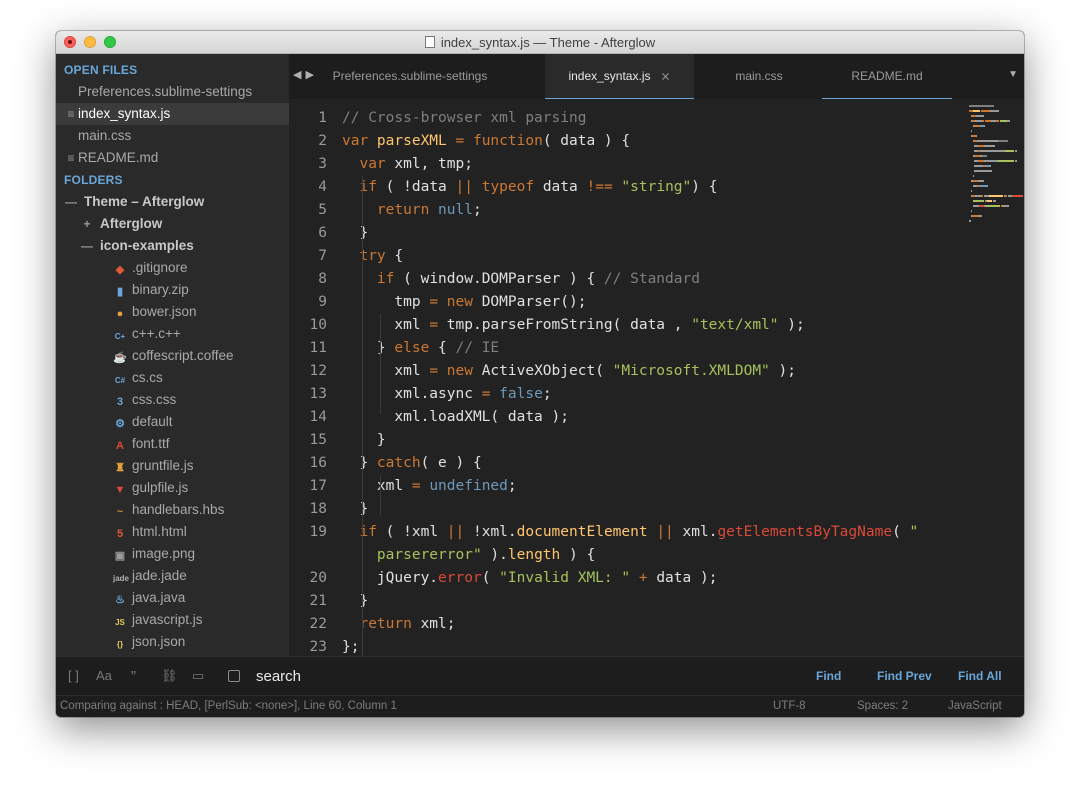 This screenshot has width=1080, height=797. I want to click on code-token: (, so click(490, 578).